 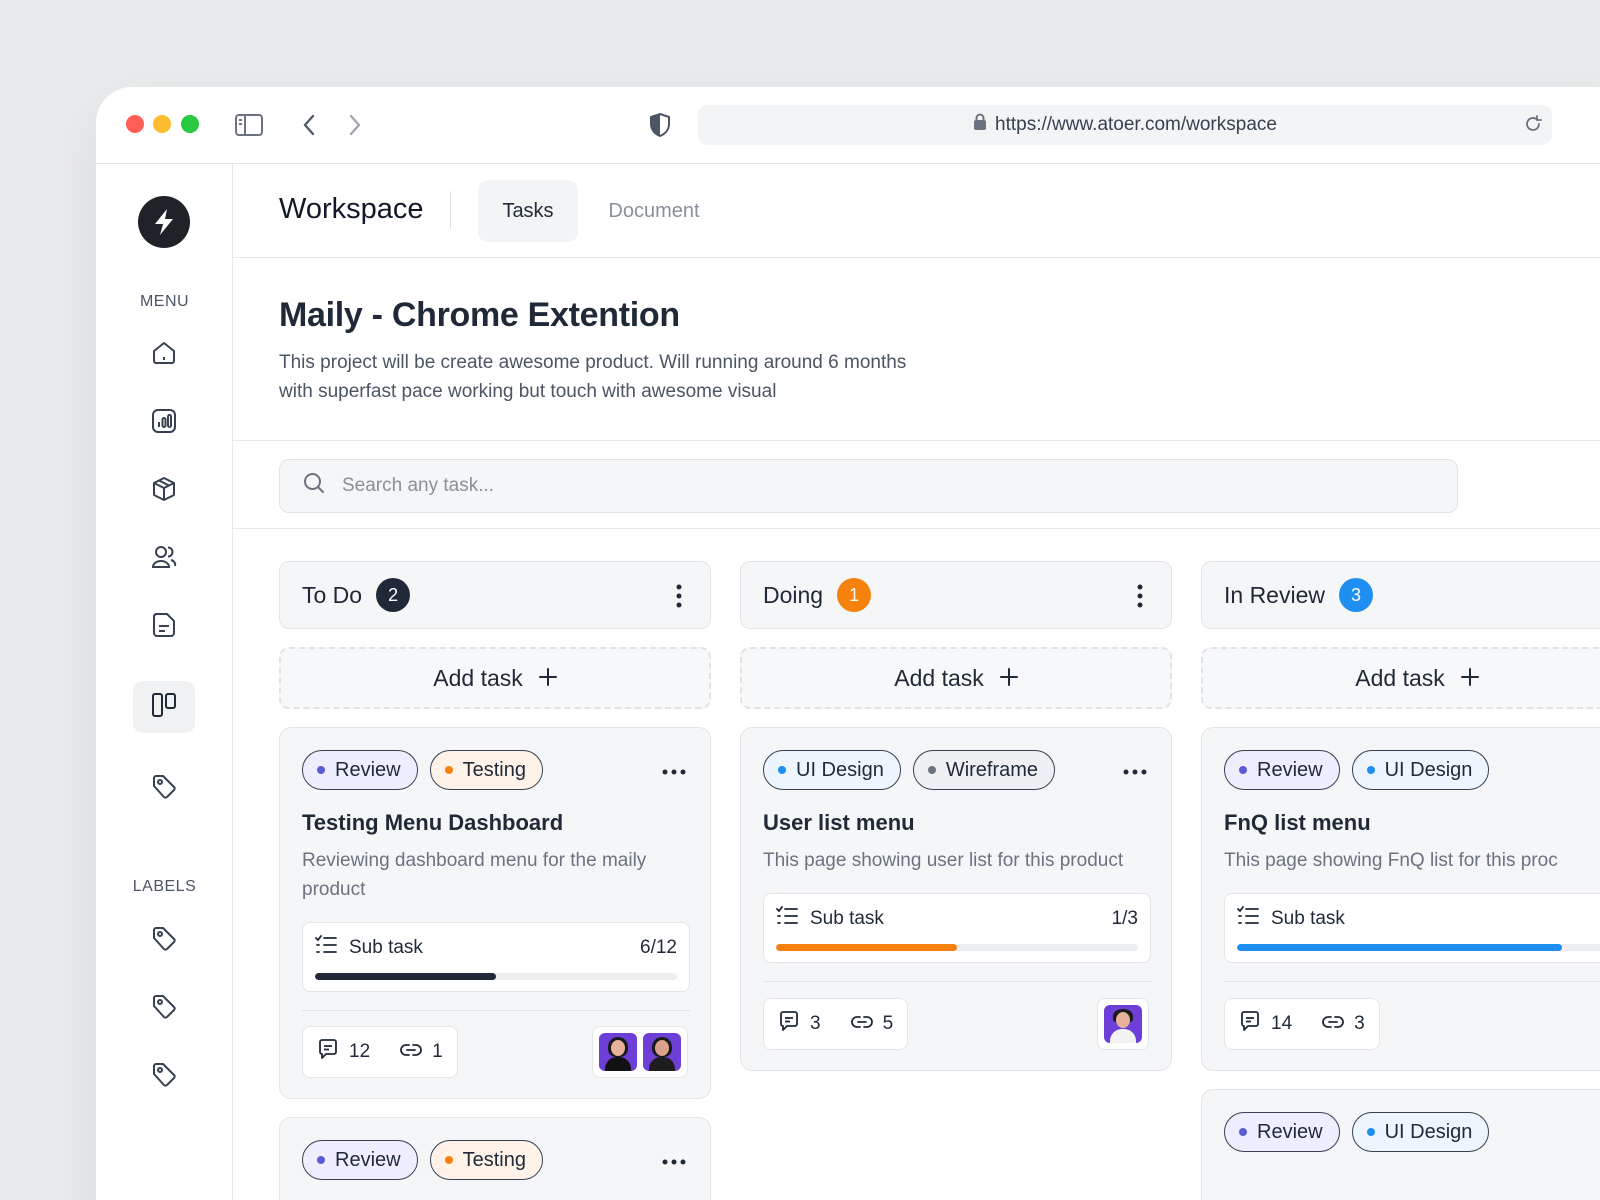 I want to click on plus-icon, so click(x=1469, y=678).